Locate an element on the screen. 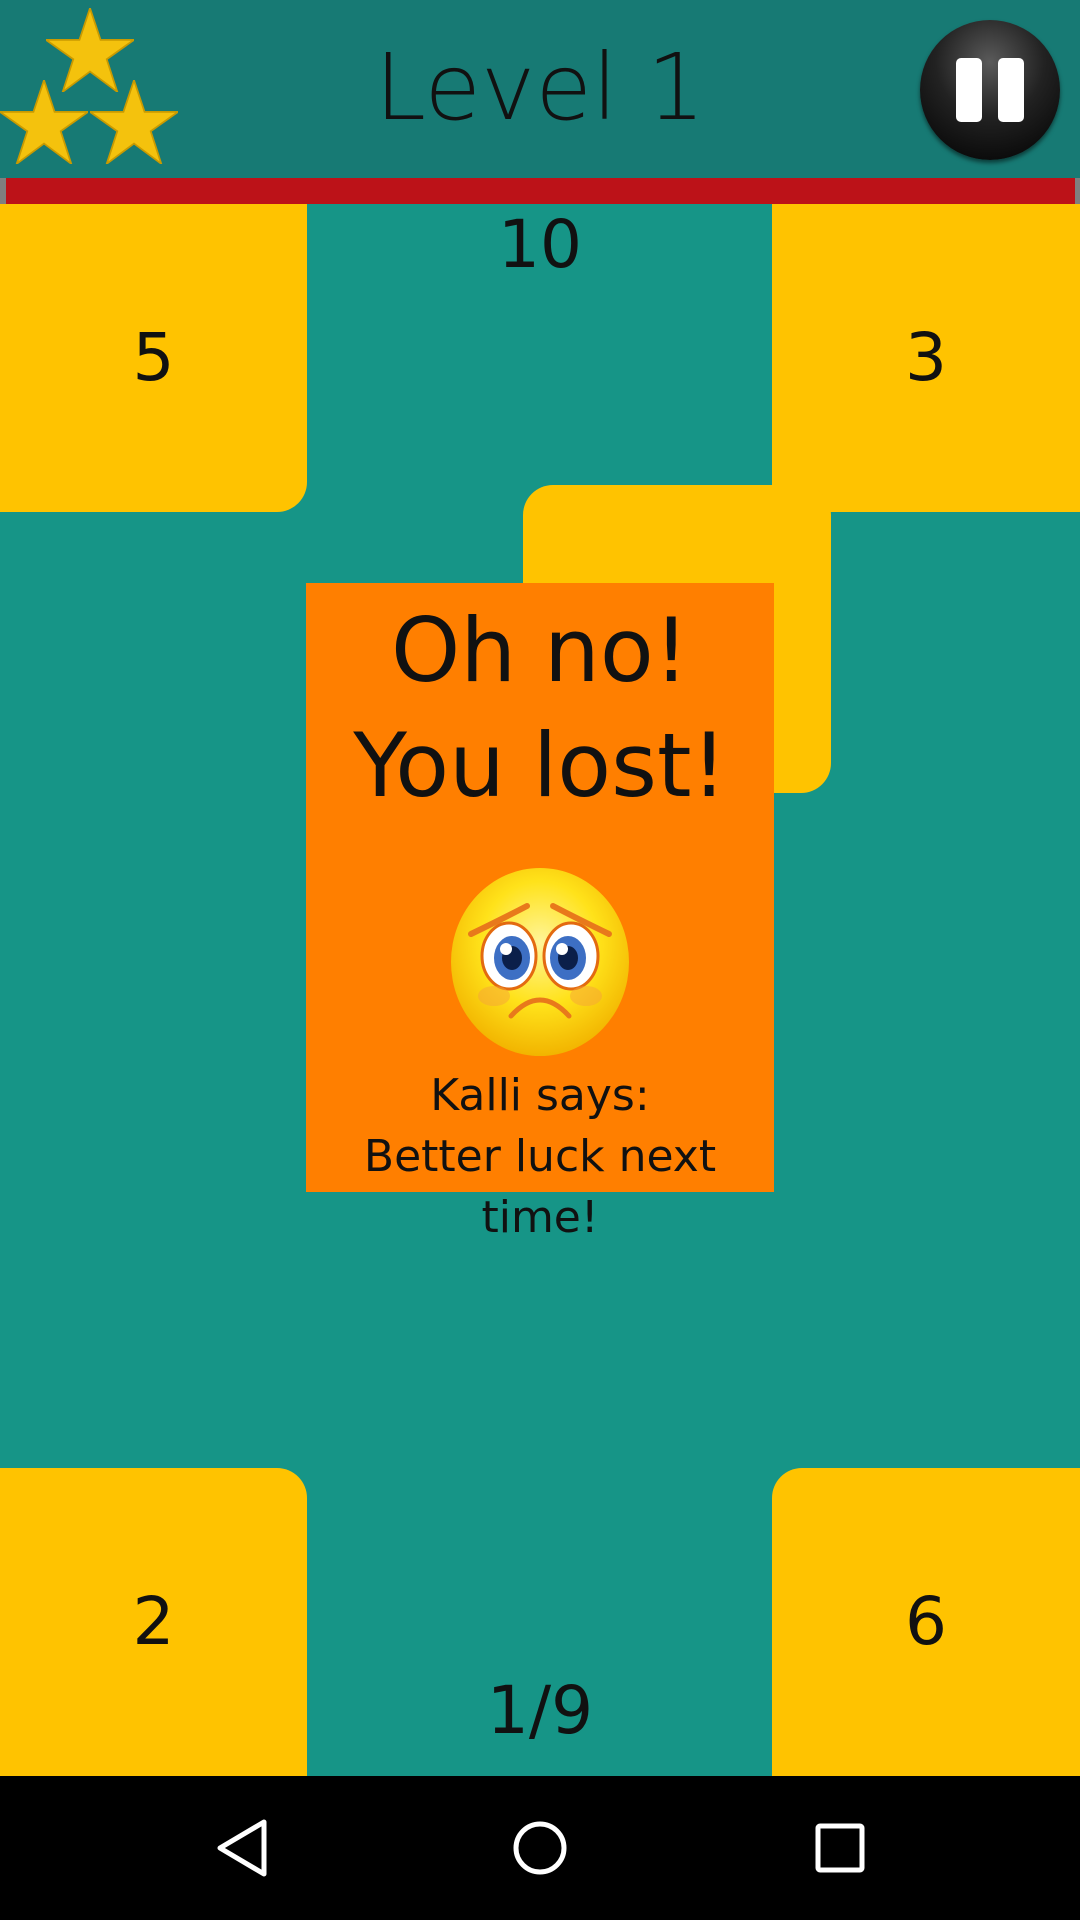 This screenshot has height=1920, width=1080. dialog-message: Kalli says: Better luck next time! is located at coordinates (540, 1156).